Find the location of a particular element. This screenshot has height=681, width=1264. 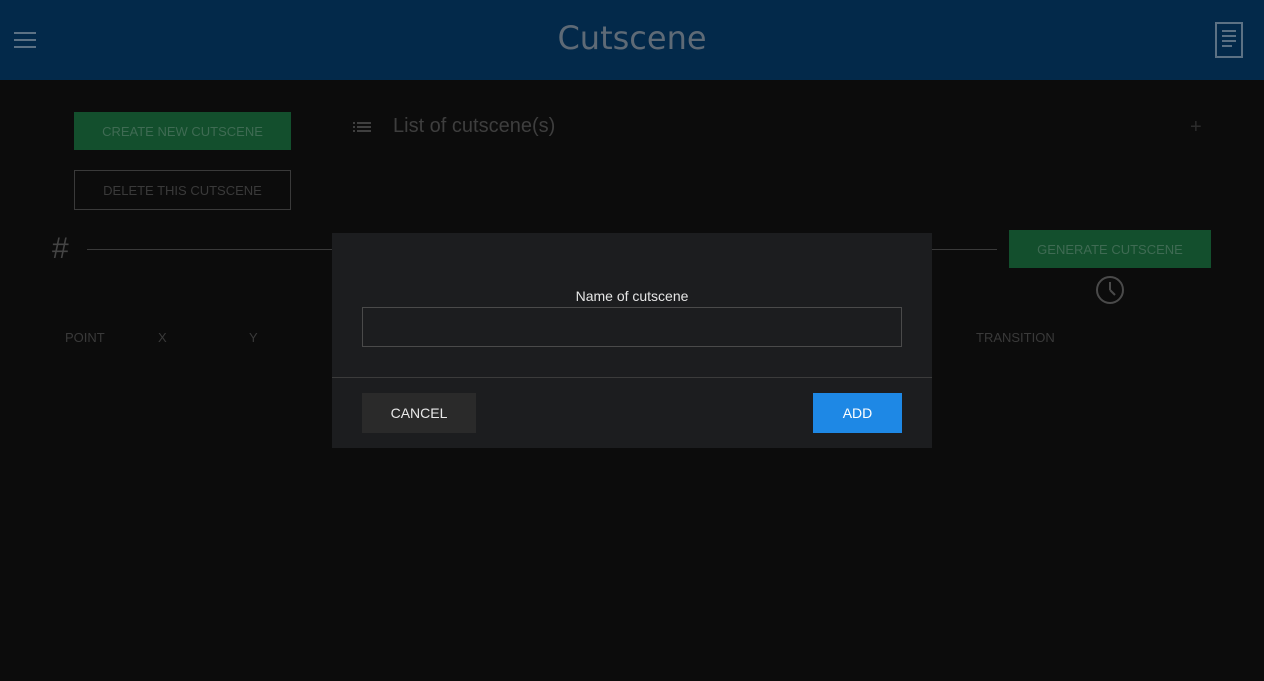

app-header: Cutscene is located at coordinates (632, 40).